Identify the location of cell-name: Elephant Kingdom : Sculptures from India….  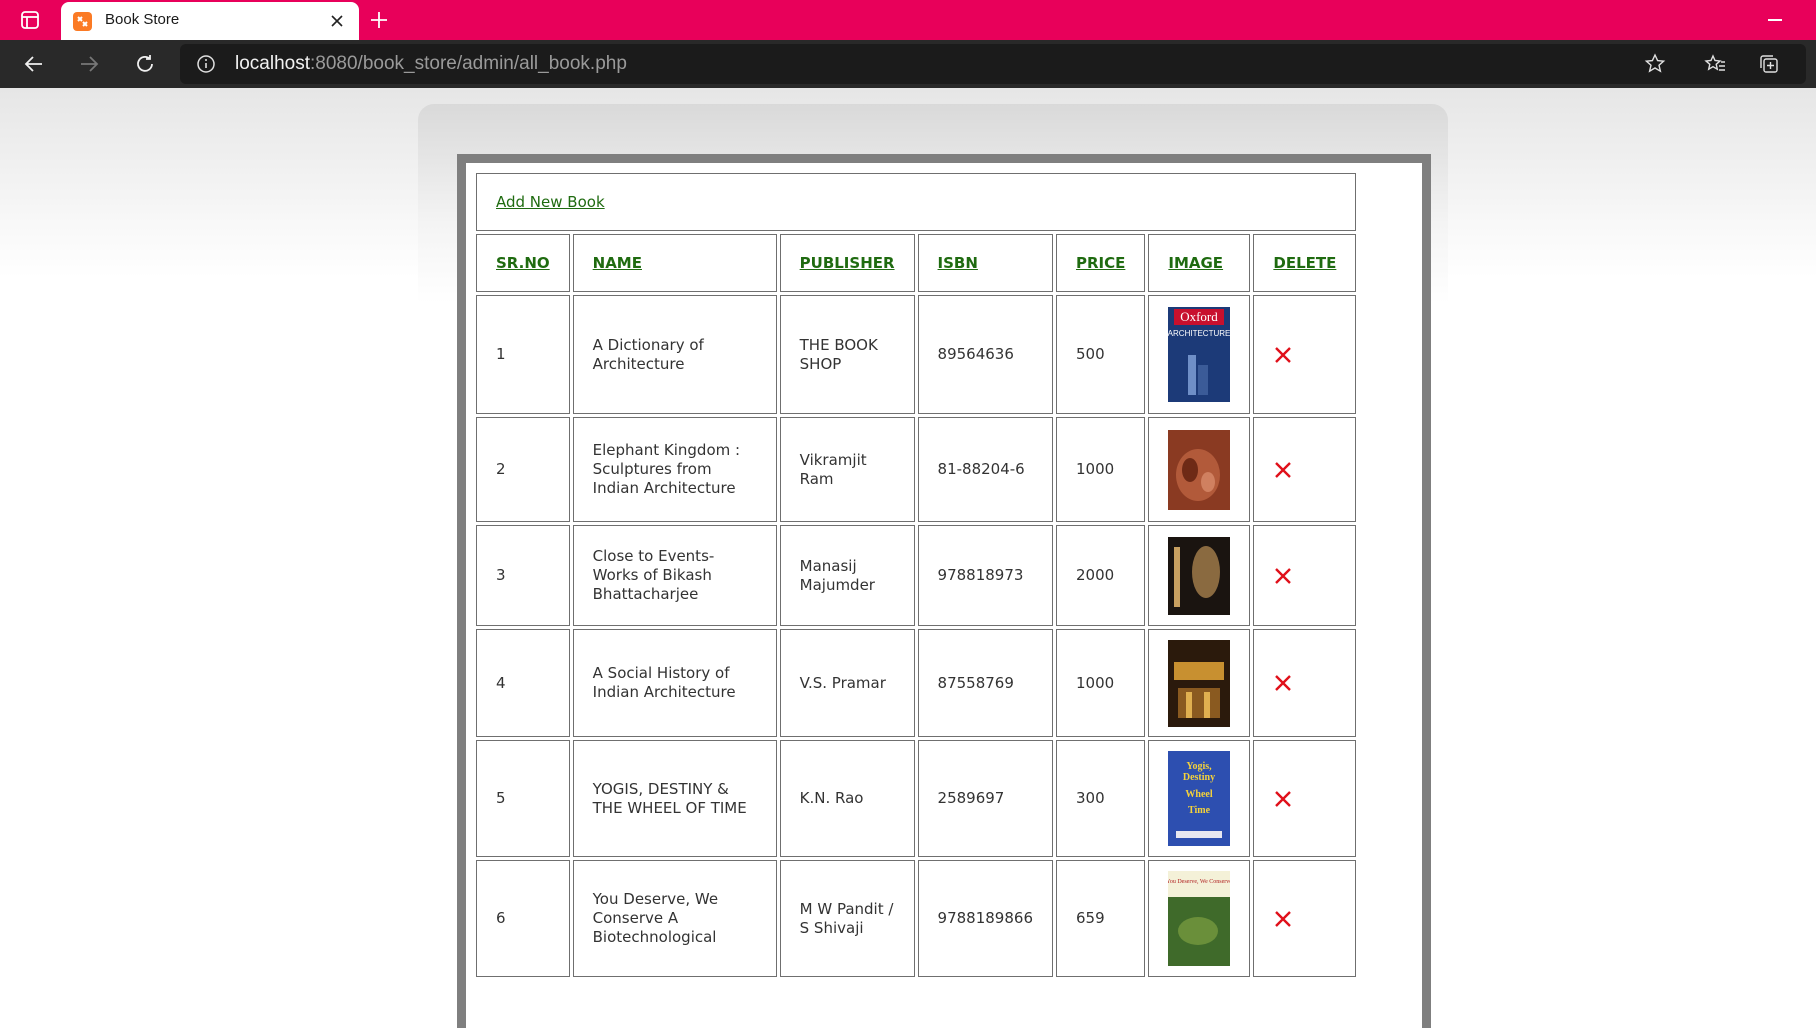
(674, 469).